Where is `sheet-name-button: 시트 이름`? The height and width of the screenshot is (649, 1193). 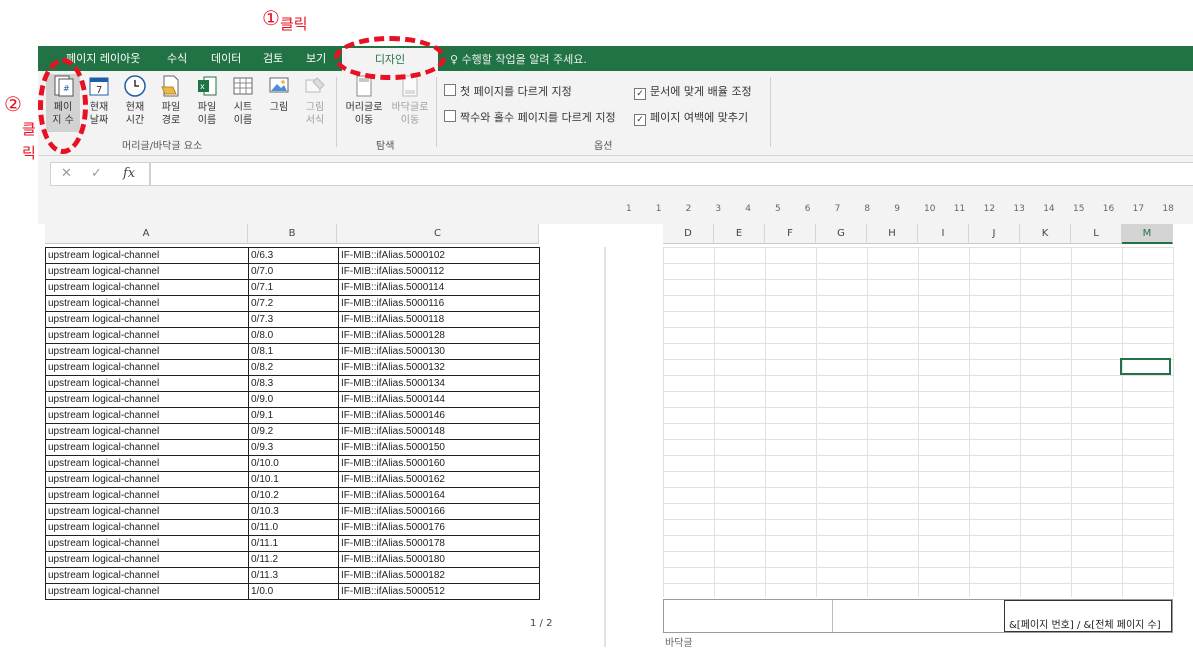 sheet-name-button: 시트 이름 is located at coordinates (243, 100).